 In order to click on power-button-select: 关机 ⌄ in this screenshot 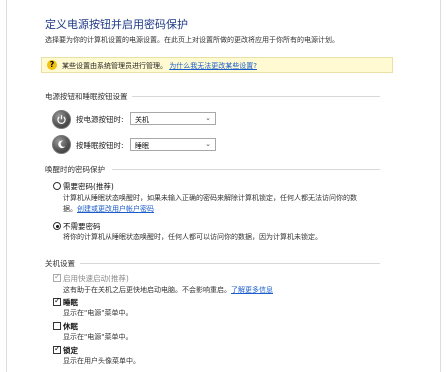, I will do `click(173, 118)`.